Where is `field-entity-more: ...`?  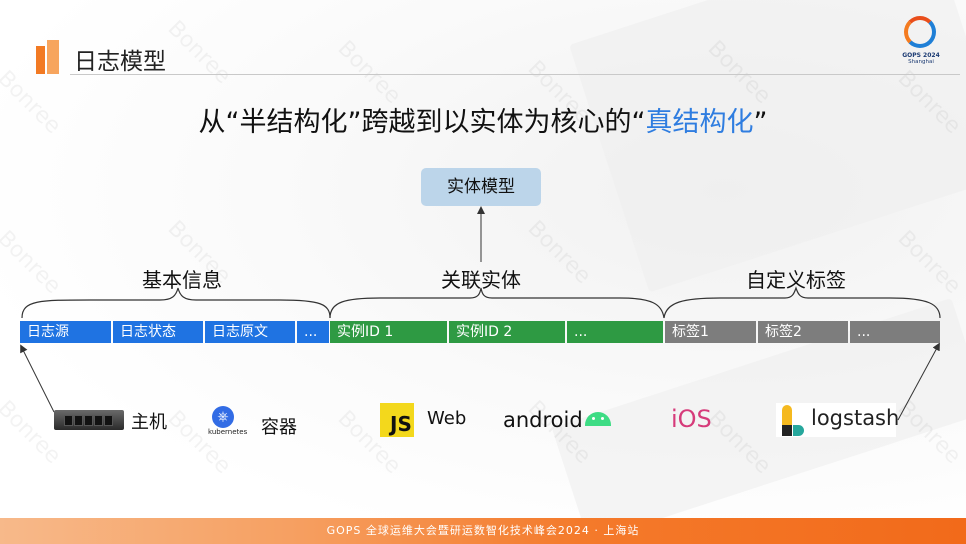 field-entity-more: ... is located at coordinates (615, 332).